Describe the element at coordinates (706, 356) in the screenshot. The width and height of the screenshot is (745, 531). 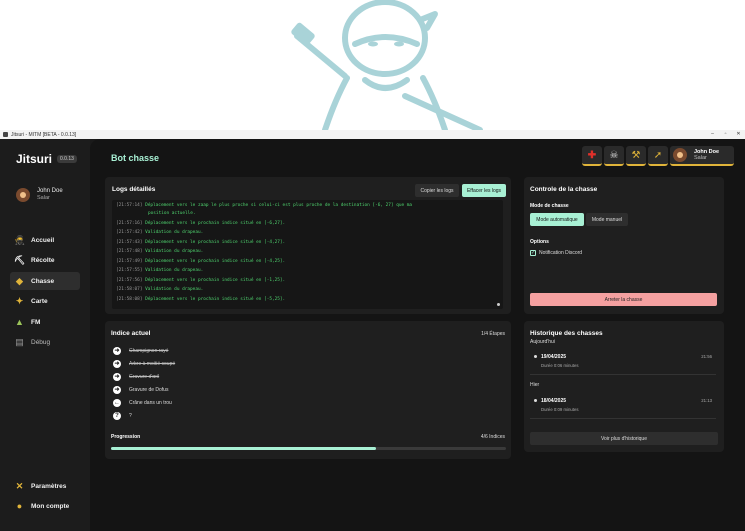
I see `history-time: 21:56` at that location.